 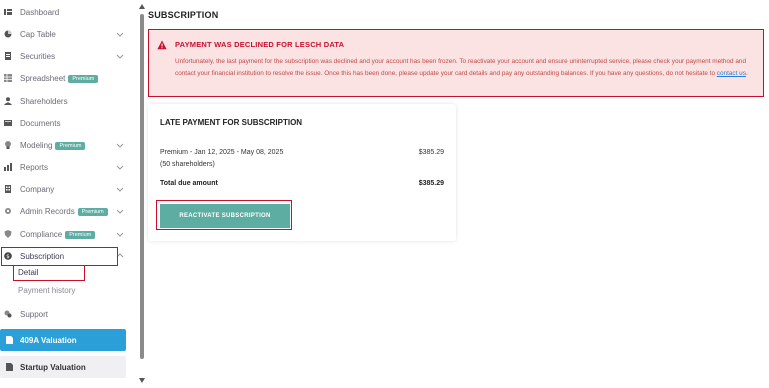 What do you see at coordinates (8, 101) in the screenshot?
I see `person-icon` at bounding box center [8, 101].